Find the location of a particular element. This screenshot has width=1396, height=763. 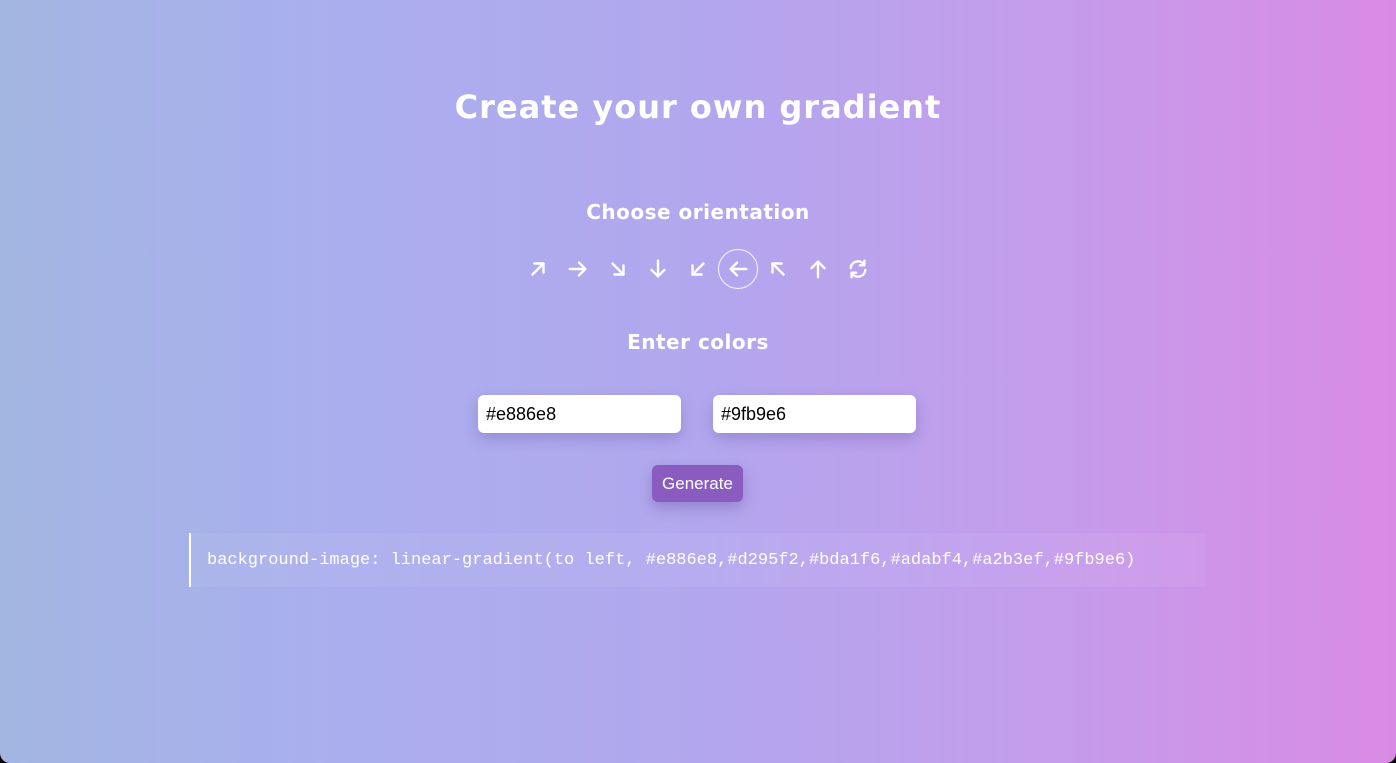

orientation-option-top-right is located at coordinates (538, 269).